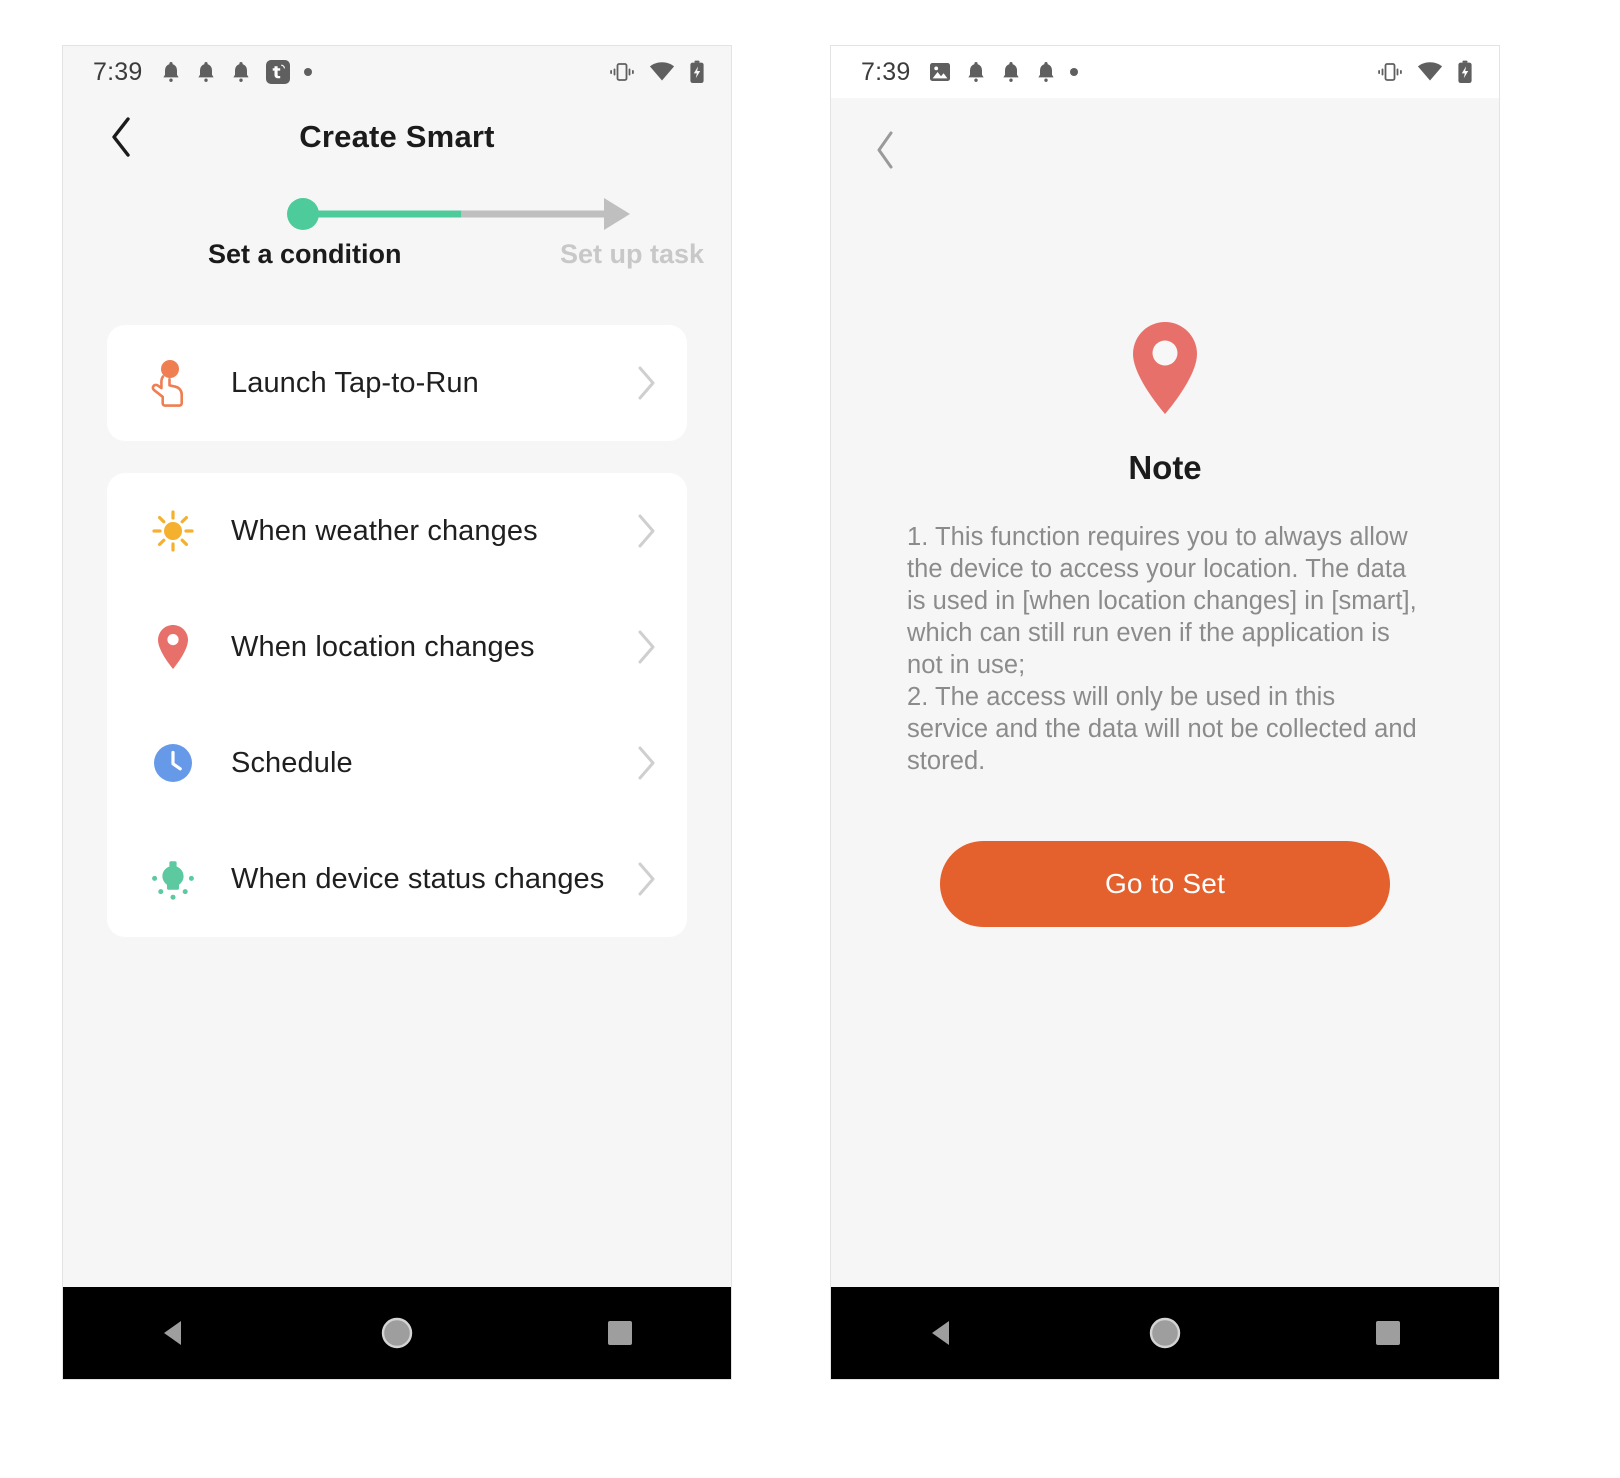 The image size is (1620, 1478). What do you see at coordinates (305, 254) in the screenshot?
I see `stepper-label-active: Set a condition` at bounding box center [305, 254].